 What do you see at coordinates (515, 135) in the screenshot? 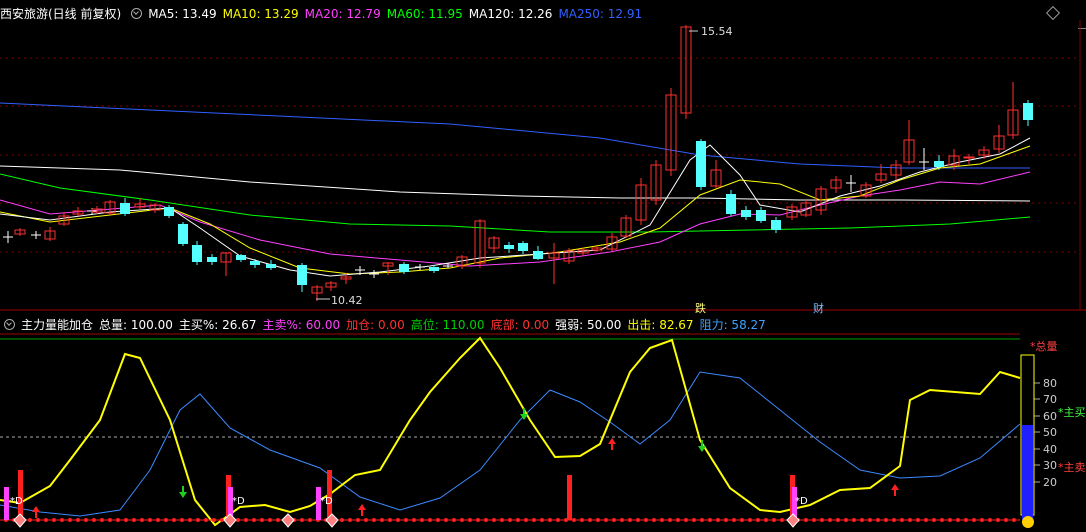
I see `ma250-line` at bounding box center [515, 135].